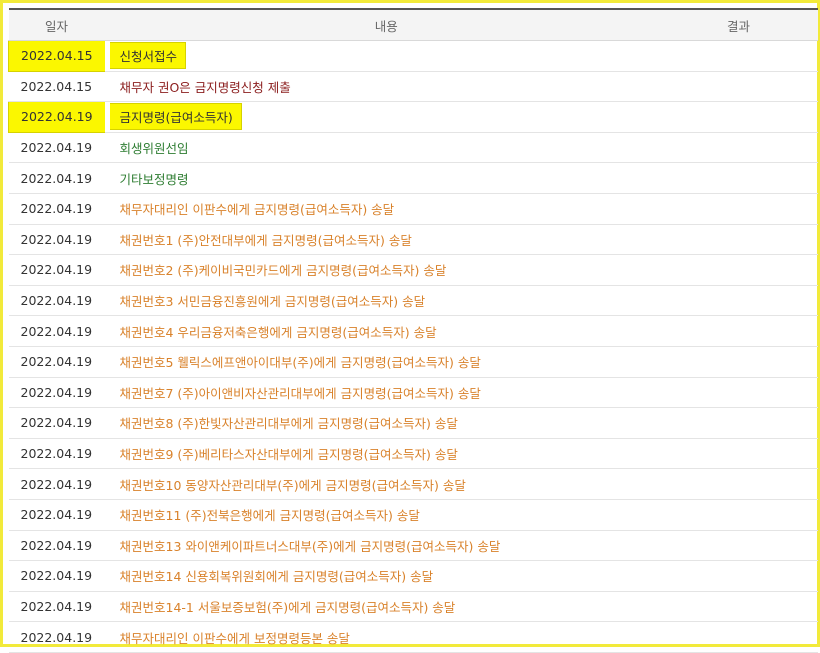 This screenshot has width=820, height=653. Describe the element at coordinates (278, 332) in the screenshot. I see `row-content: 채권번호4 우리금융저축은행에게 금지명령(급여소득자) 송달` at that location.